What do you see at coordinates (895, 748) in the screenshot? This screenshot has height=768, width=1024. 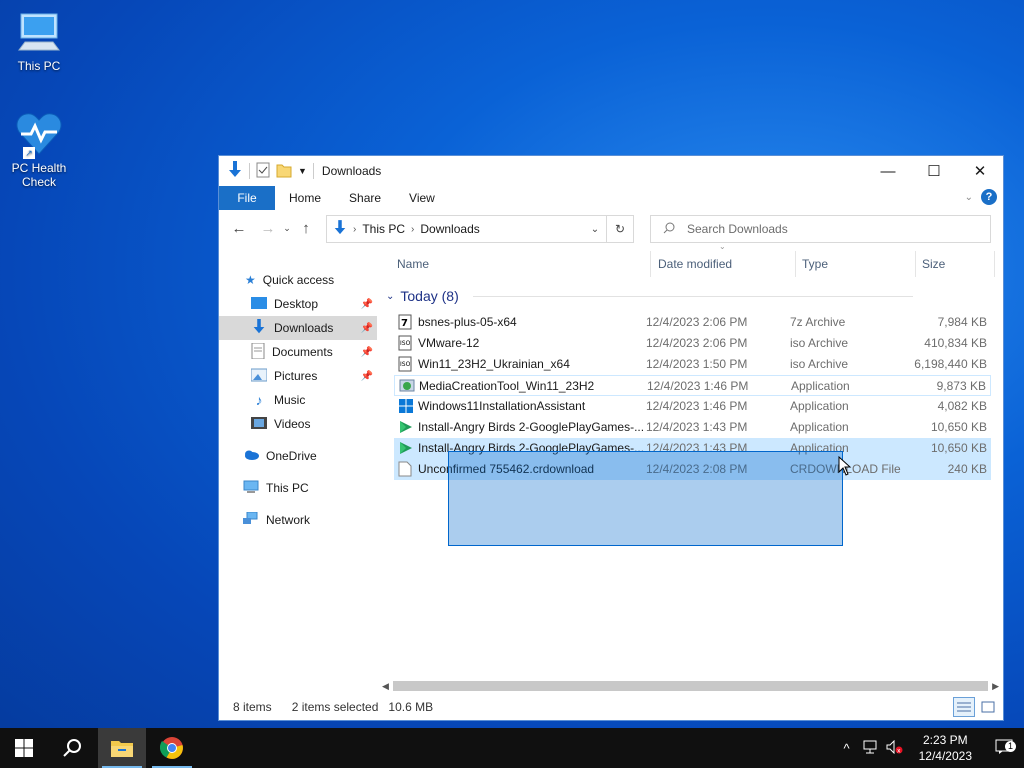 I see `volume-muted-icon: x` at bounding box center [895, 748].